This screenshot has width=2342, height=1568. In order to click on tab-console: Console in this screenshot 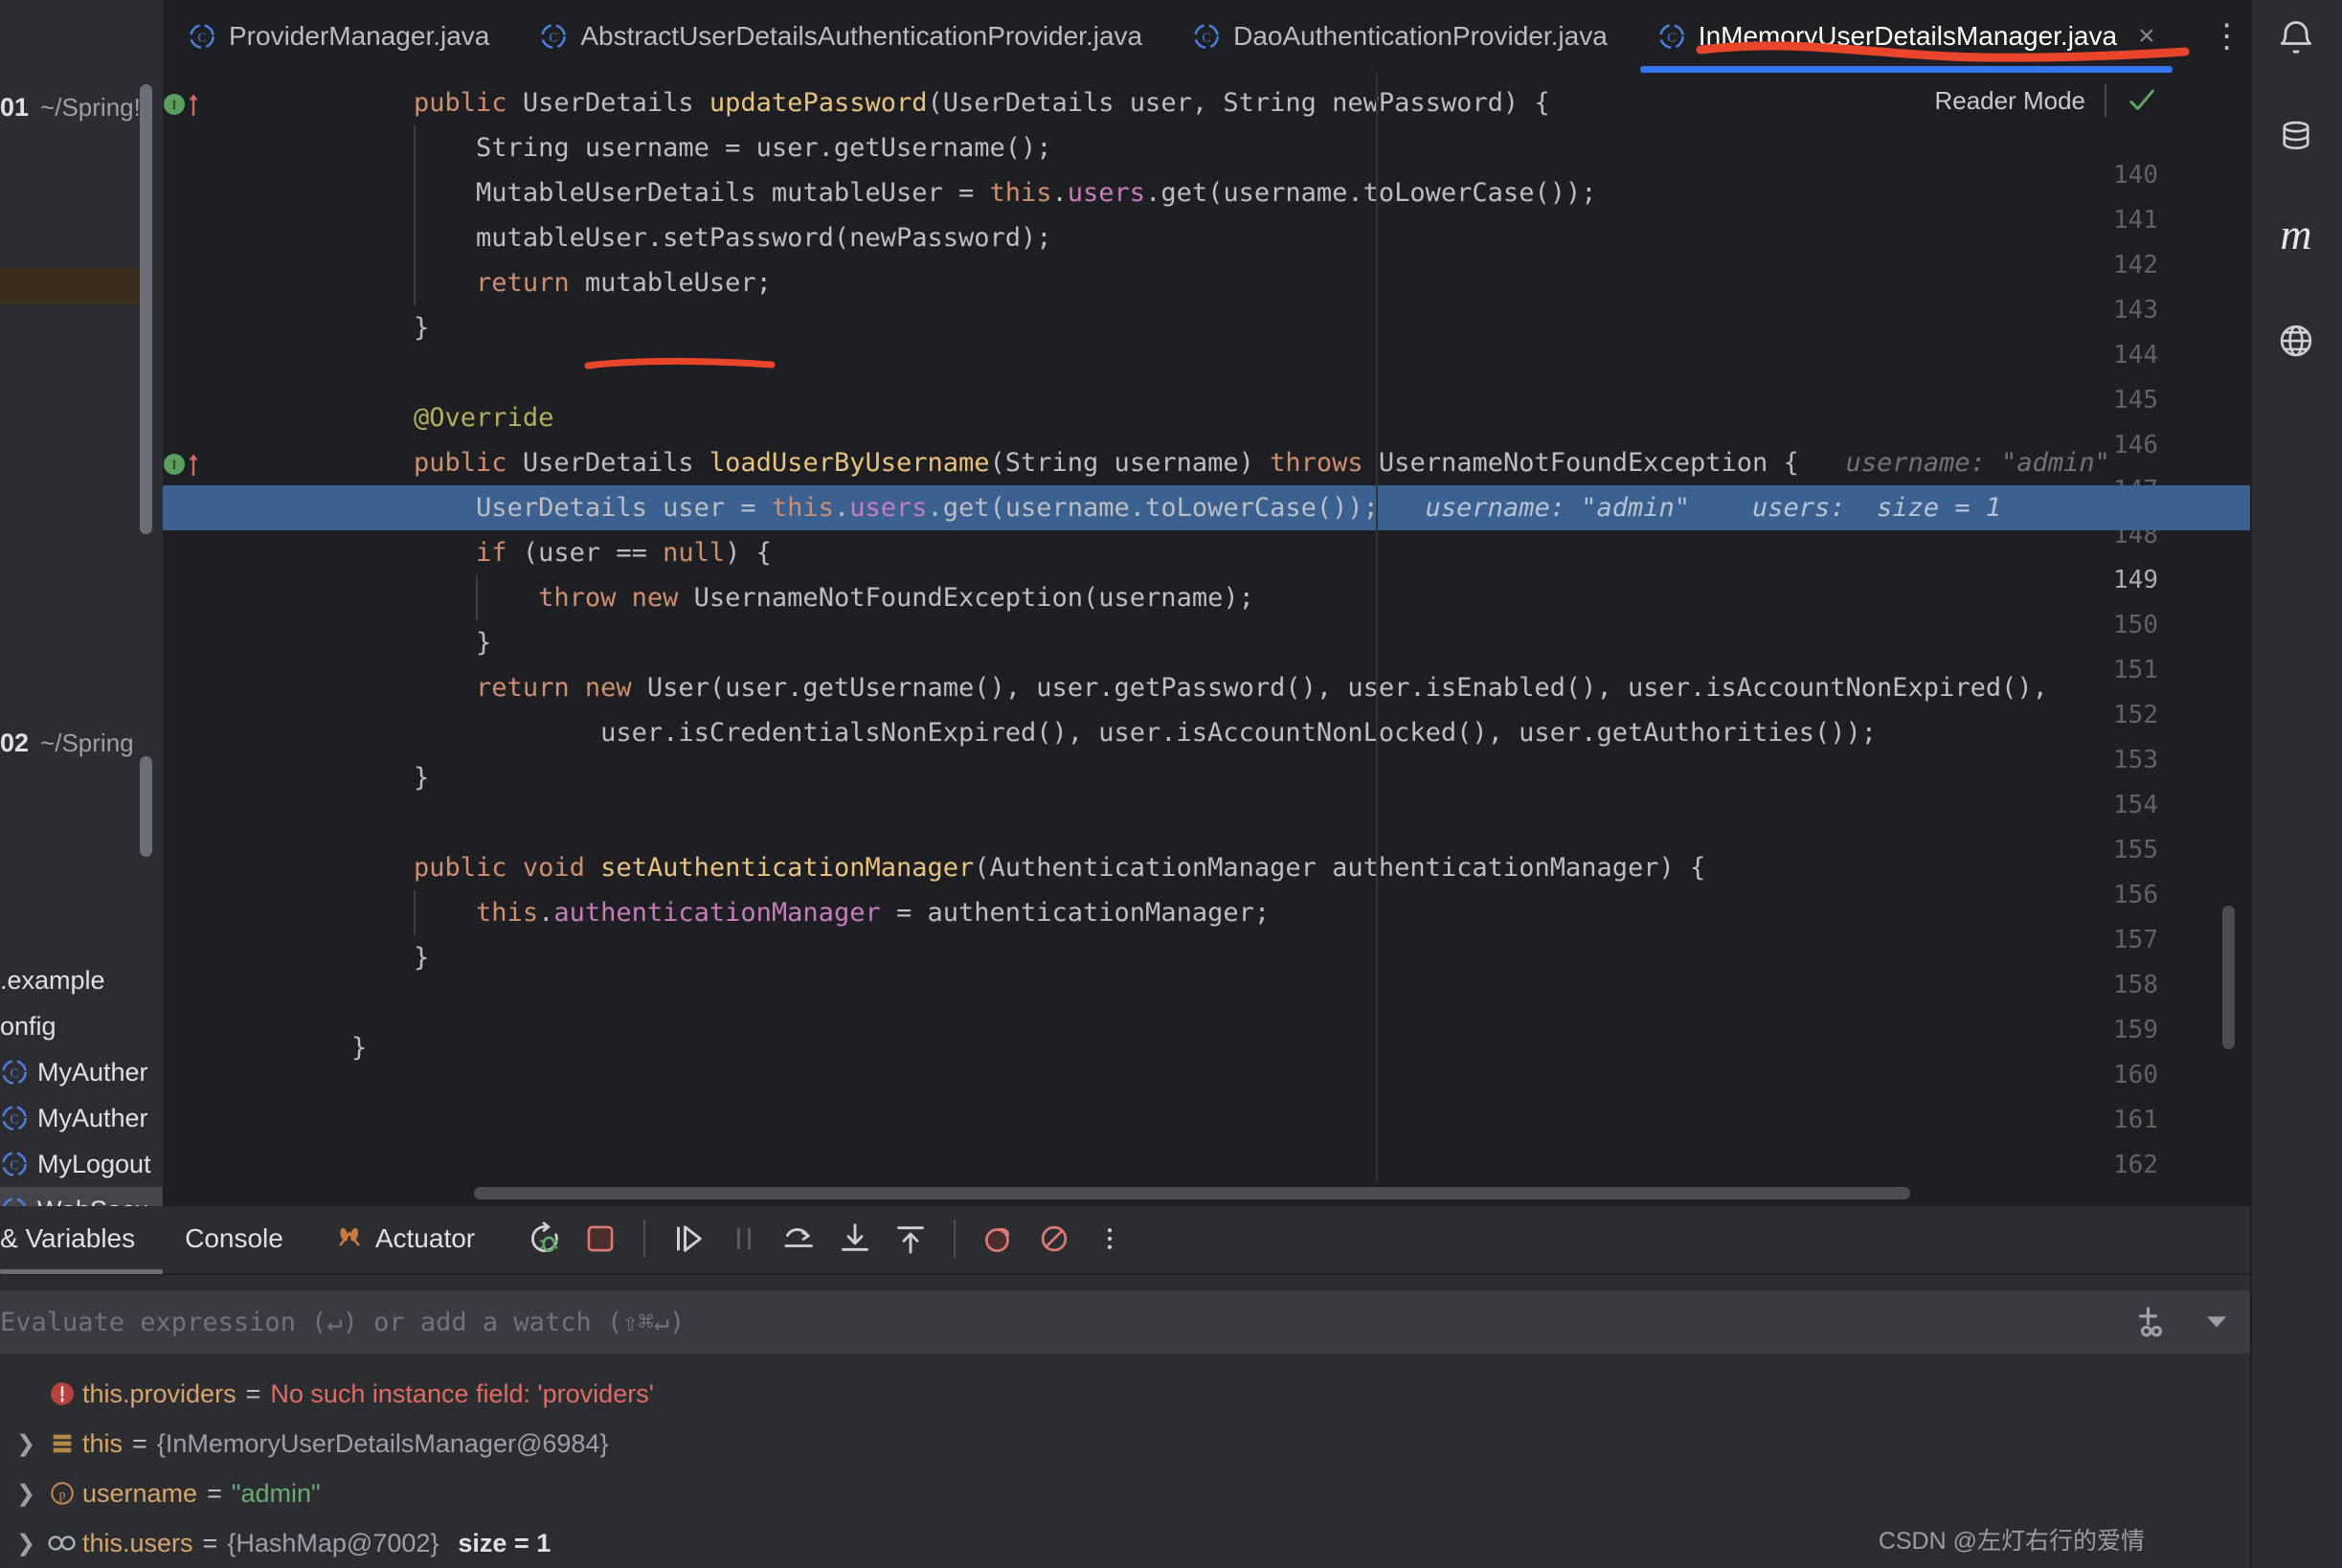, I will do `click(234, 1239)`.